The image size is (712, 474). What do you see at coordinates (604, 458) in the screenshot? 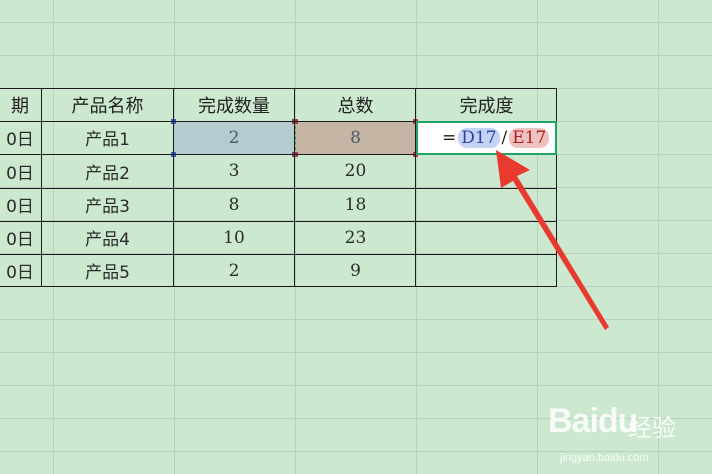
I see `watermark-url: jingyan.baidu.com` at bounding box center [604, 458].